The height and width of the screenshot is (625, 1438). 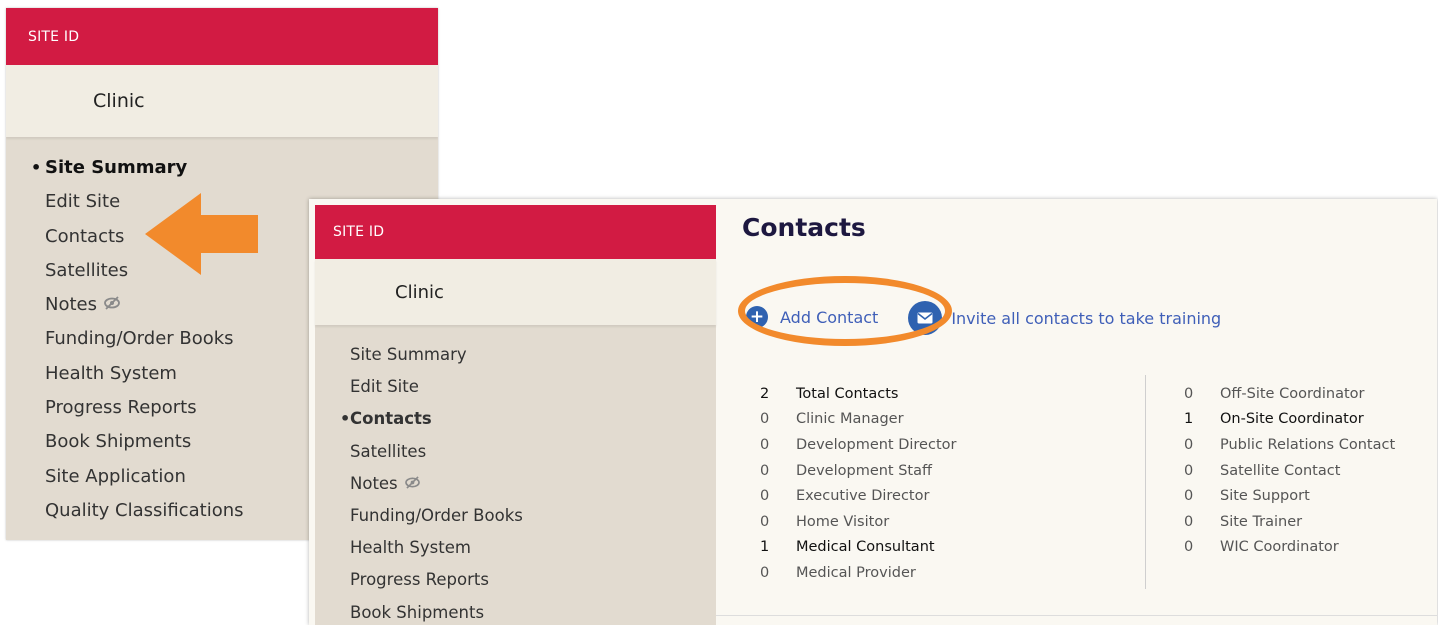 I want to click on stat-label: Development Director, so click(x=876, y=444).